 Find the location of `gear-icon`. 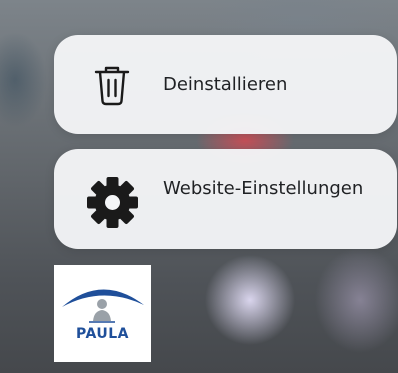

gear-icon is located at coordinates (112, 202).